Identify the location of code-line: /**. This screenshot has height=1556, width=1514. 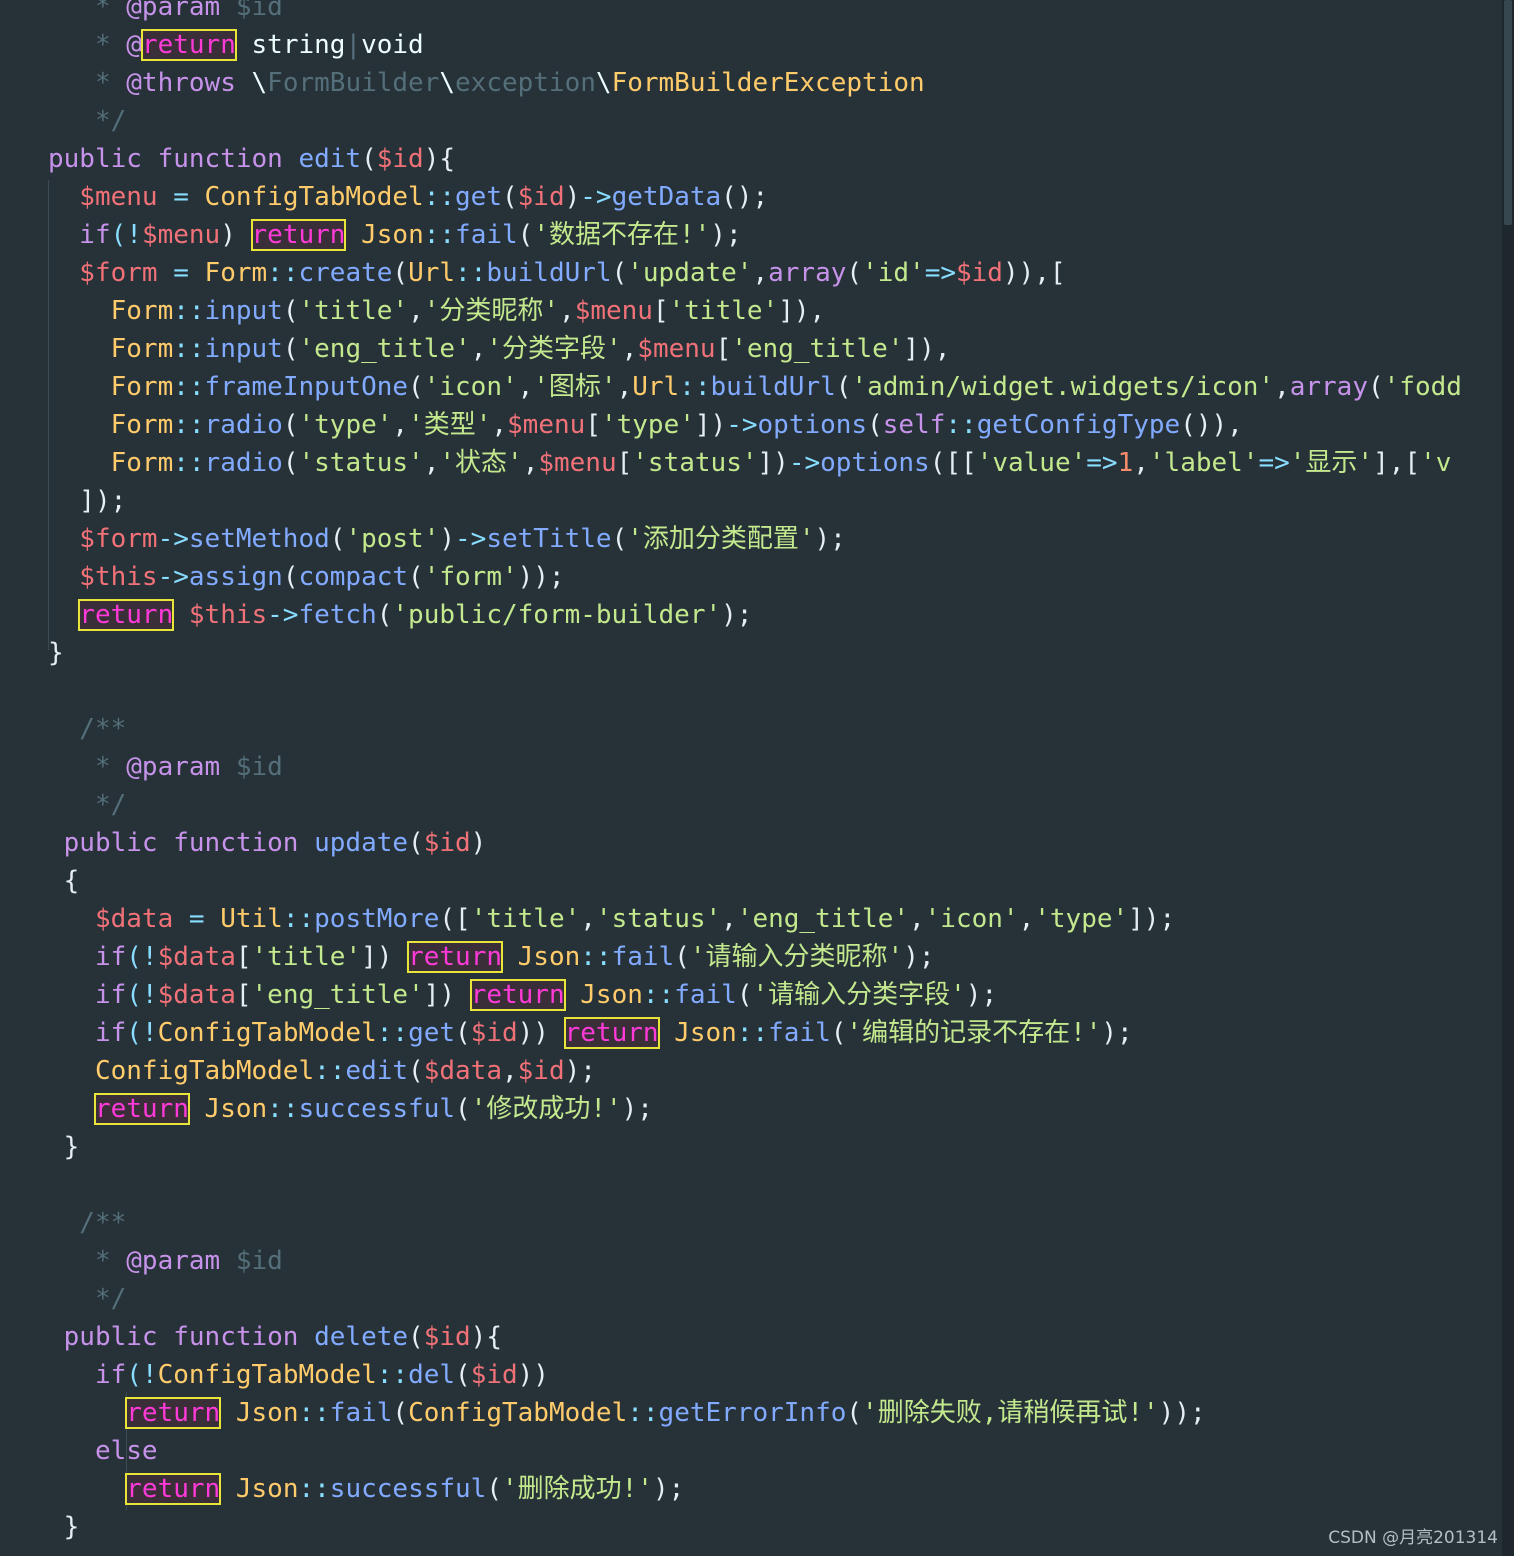
(87, 729).